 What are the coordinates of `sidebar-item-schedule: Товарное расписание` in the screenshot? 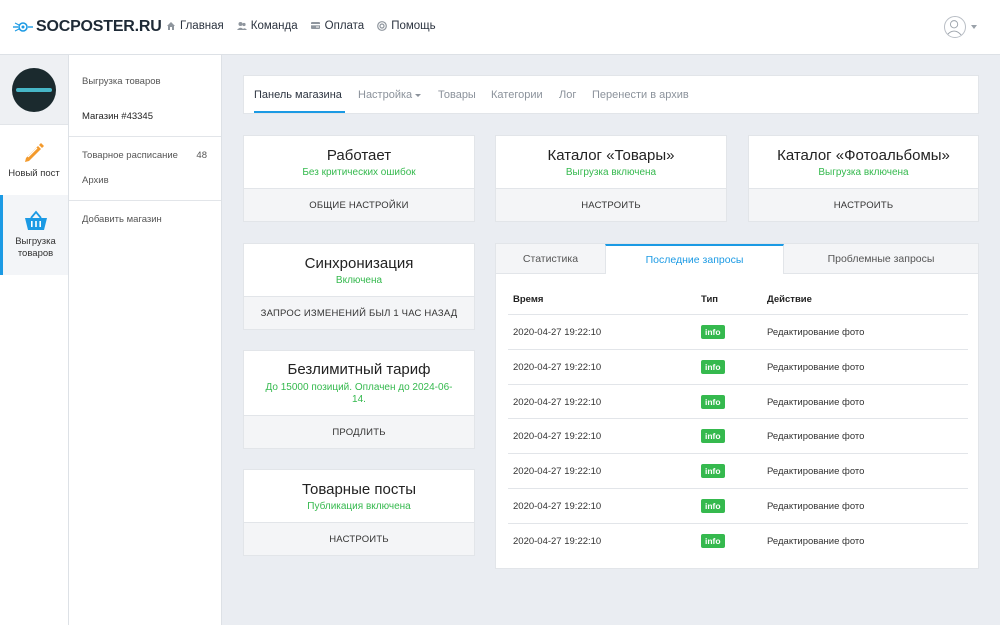 It's located at (130, 155).